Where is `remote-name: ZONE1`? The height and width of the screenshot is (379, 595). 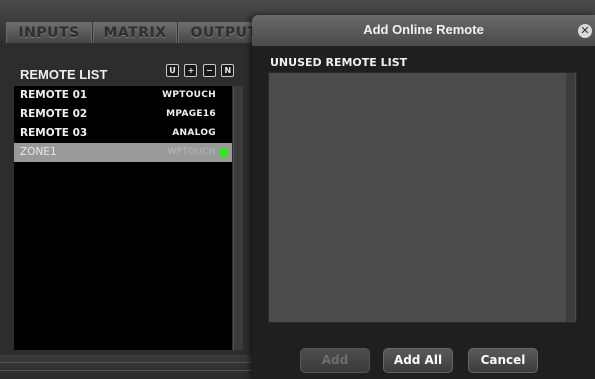
remote-name: ZONE1 is located at coordinates (38, 152).